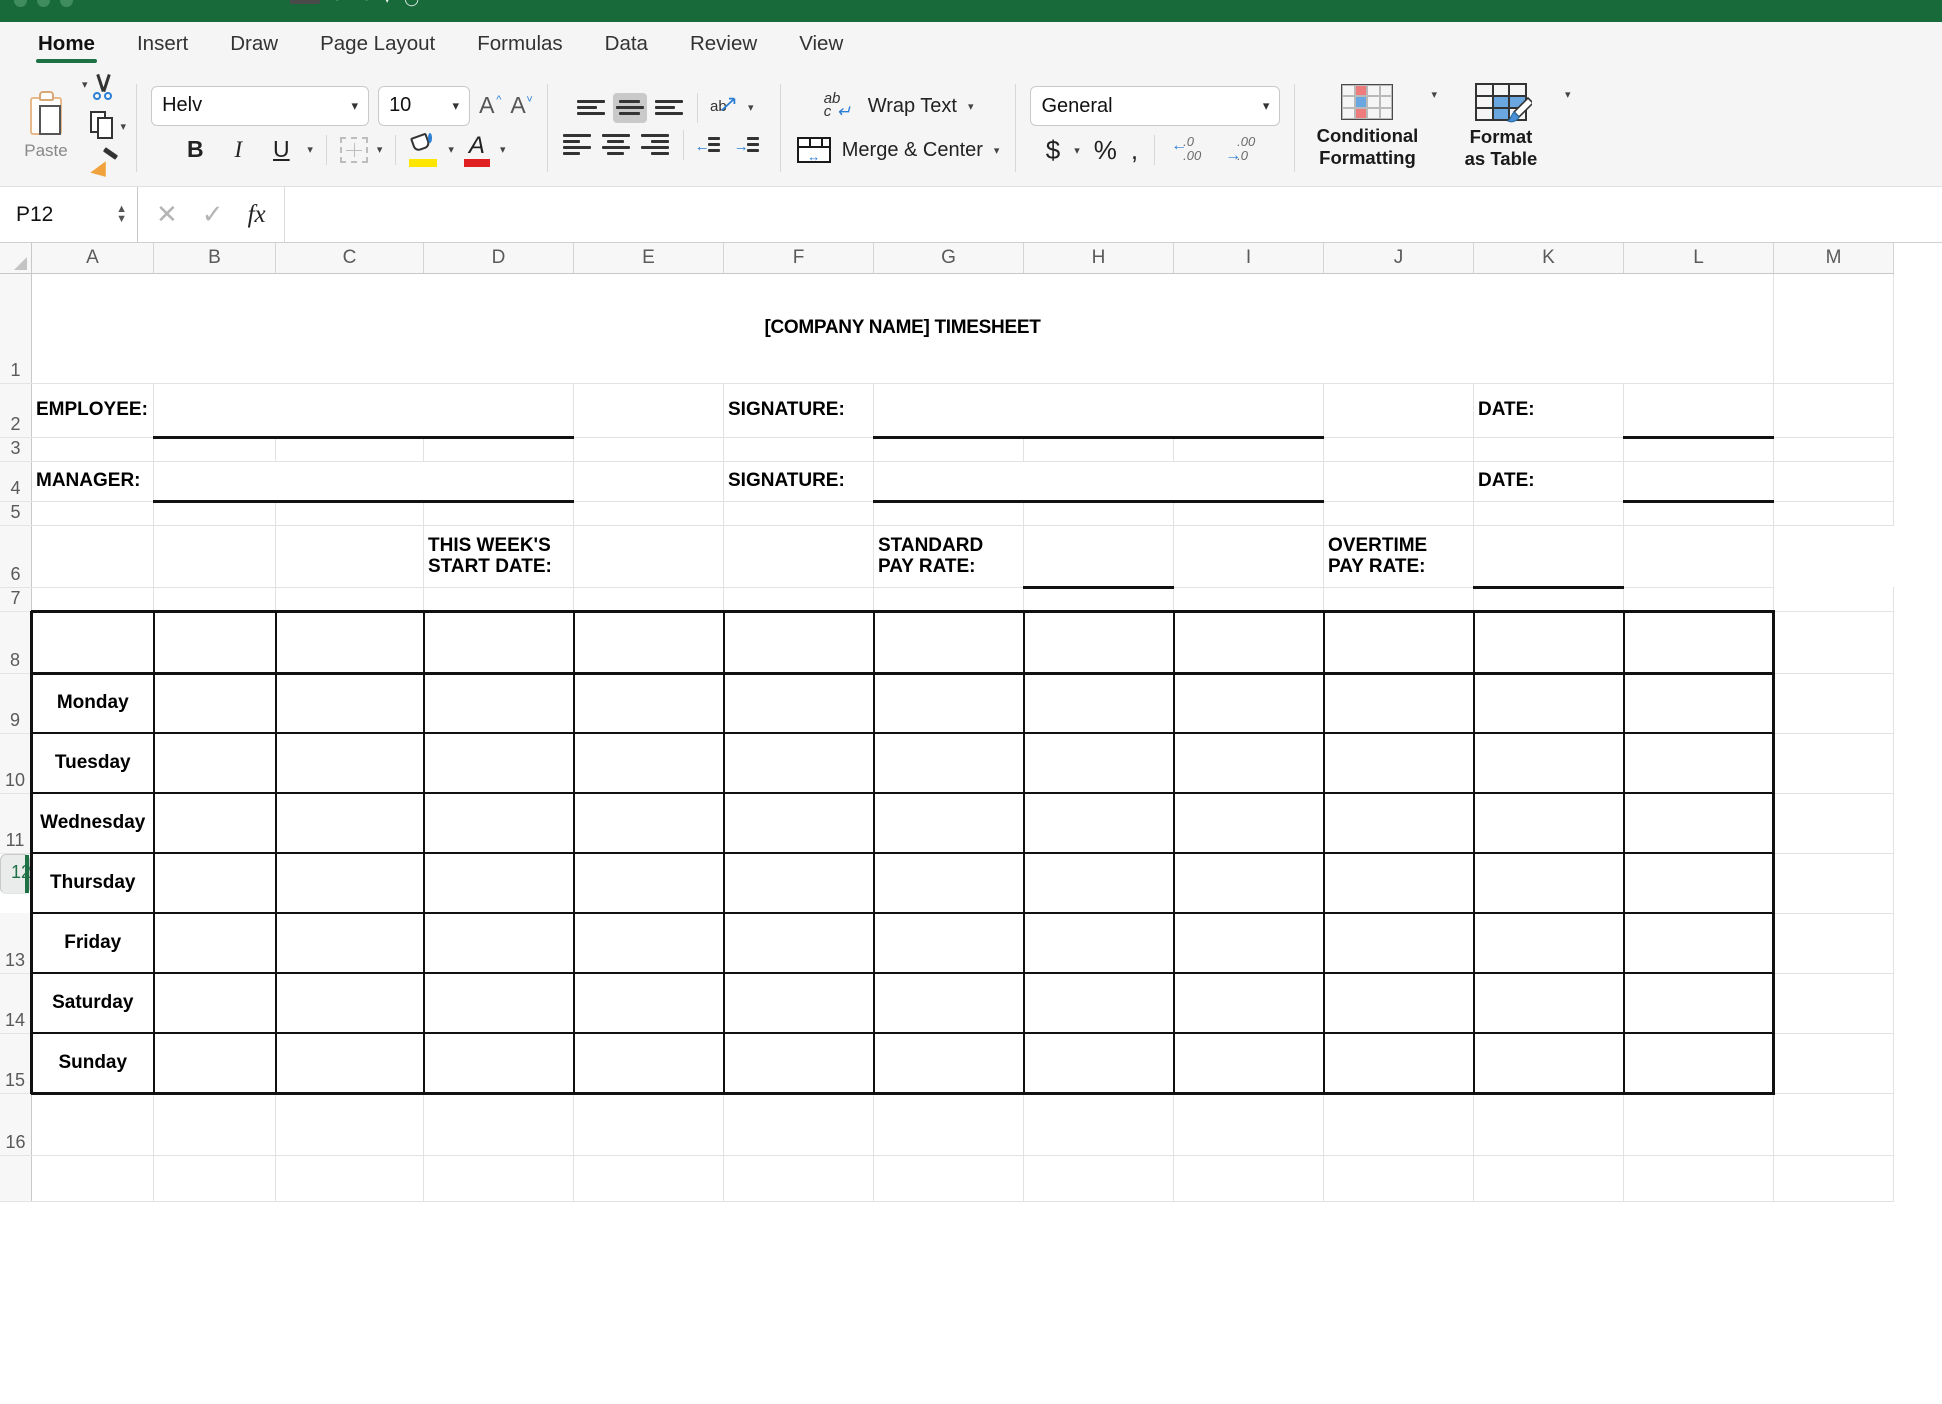 The image size is (1942, 1404). Describe the element at coordinates (424, 105) in the screenshot. I see `font-size-select: 10 ▾` at that location.